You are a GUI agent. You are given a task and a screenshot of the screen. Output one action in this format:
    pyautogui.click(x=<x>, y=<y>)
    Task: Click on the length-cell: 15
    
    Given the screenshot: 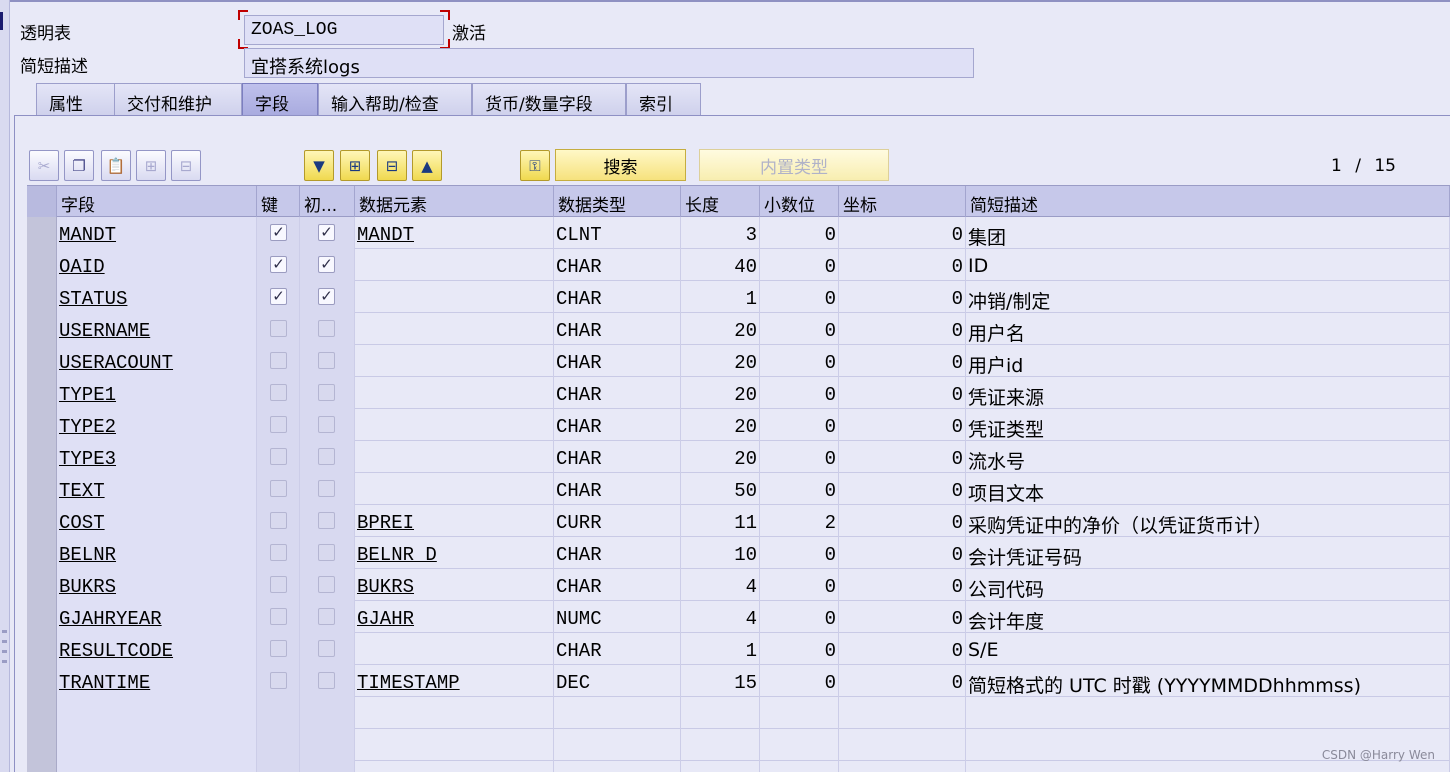 What is the action you would take?
    pyautogui.click(x=720, y=681)
    